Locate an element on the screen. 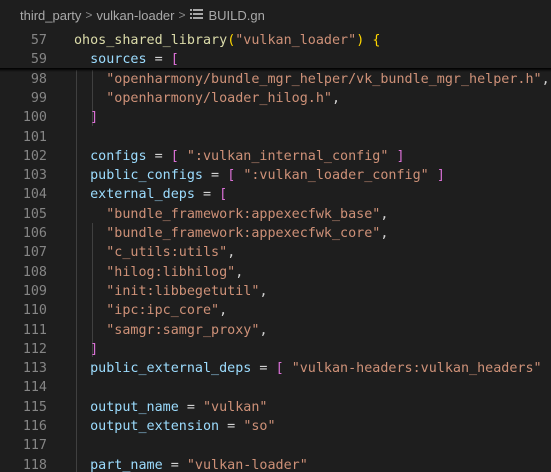  sticky-scroll-line: 57 ohos_shared_library("vulkan_loader") { is located at coordinates (275, 40).